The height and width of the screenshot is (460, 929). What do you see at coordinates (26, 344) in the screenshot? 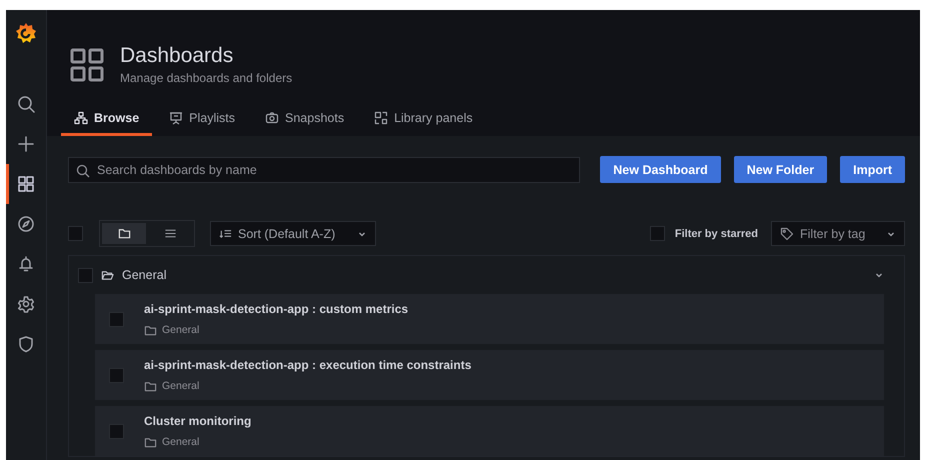
I see `shield-icon` at bounding box center [26, 344].